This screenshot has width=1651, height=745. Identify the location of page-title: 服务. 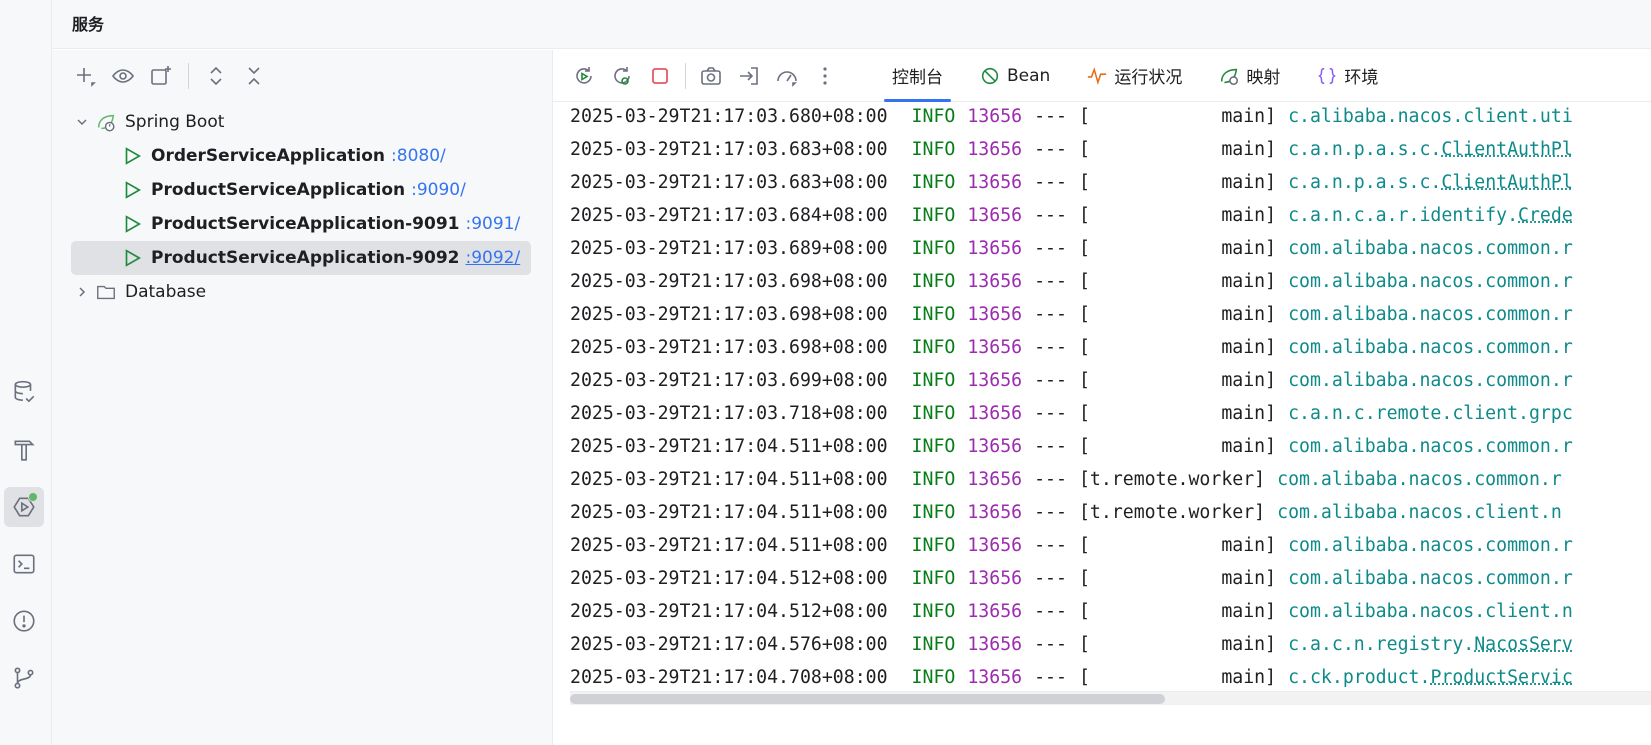
(88, 24).